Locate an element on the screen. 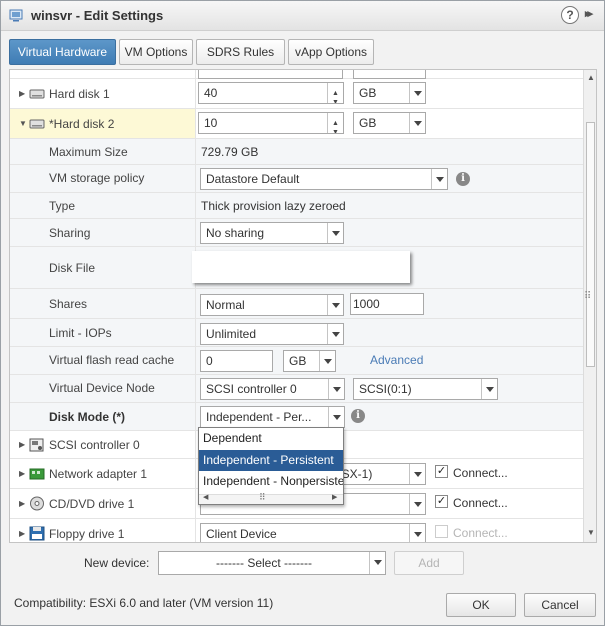  cd-dvd-label: CD/DVD drive 1 is located at coordinates (92, 504).